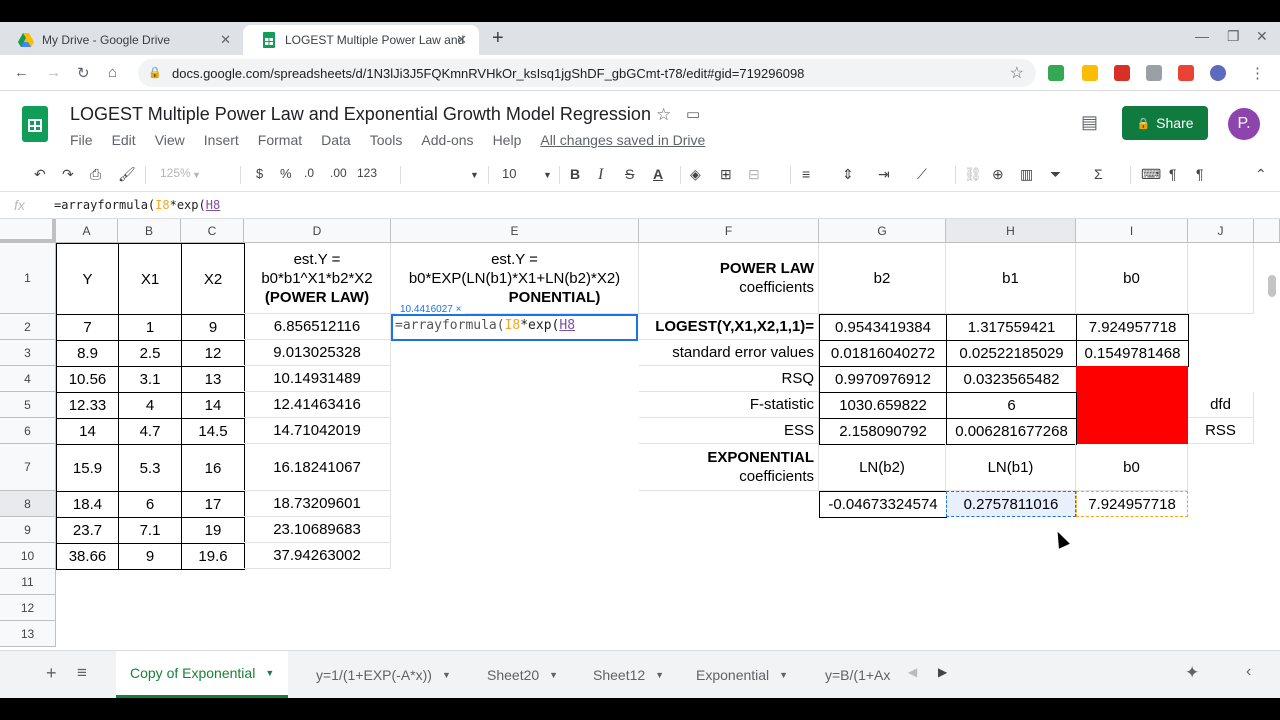  Describe the element at coordinates (1186, 73) in the screenshot. I see `office-extension-icon` at that location.